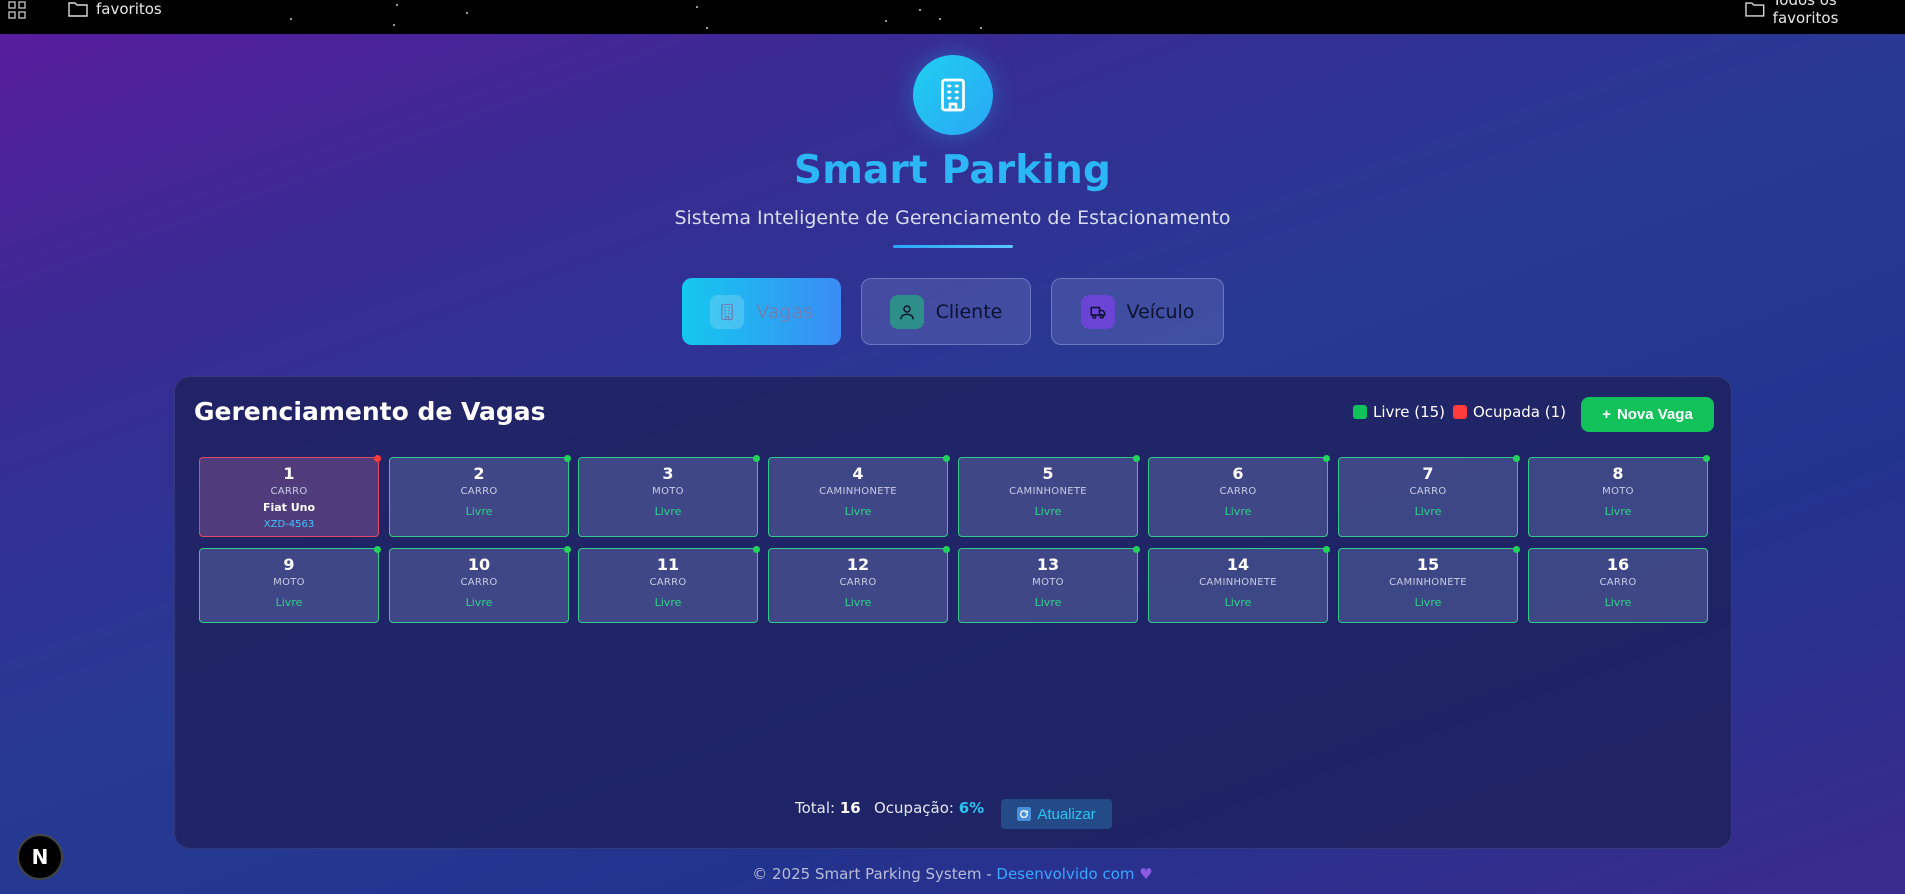 The height and width of the screenshot is (894, 1905). I want to click on parking-spot: 11 CARRO Livre, so click(669, 584).